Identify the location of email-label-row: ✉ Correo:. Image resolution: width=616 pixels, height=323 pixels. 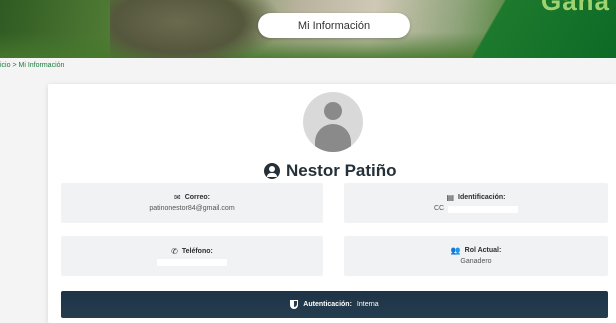
(192, 197).